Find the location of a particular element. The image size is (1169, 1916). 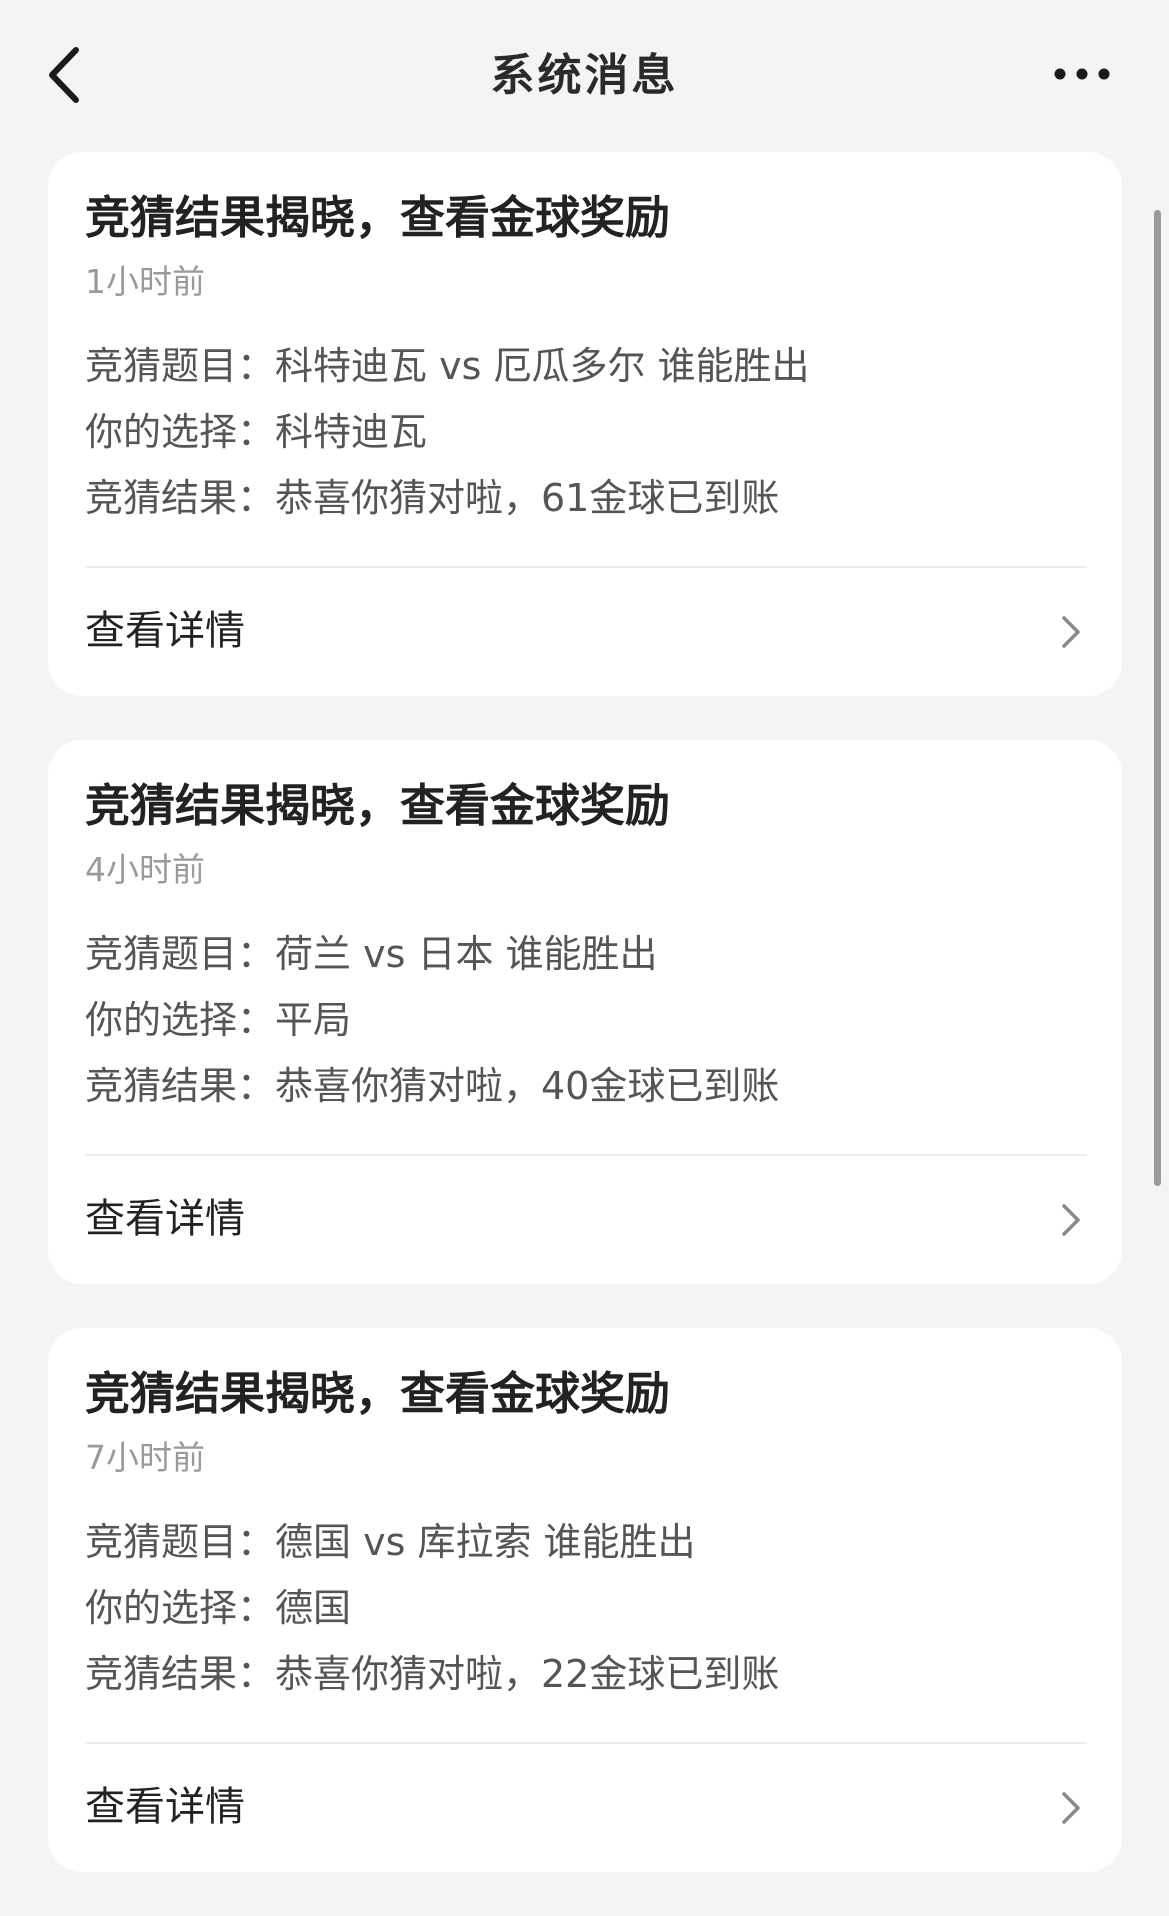

quiz-result: 竞猜结果：恭喜你猜对啦，61金球已到账 is located at coordinates (432, 498).